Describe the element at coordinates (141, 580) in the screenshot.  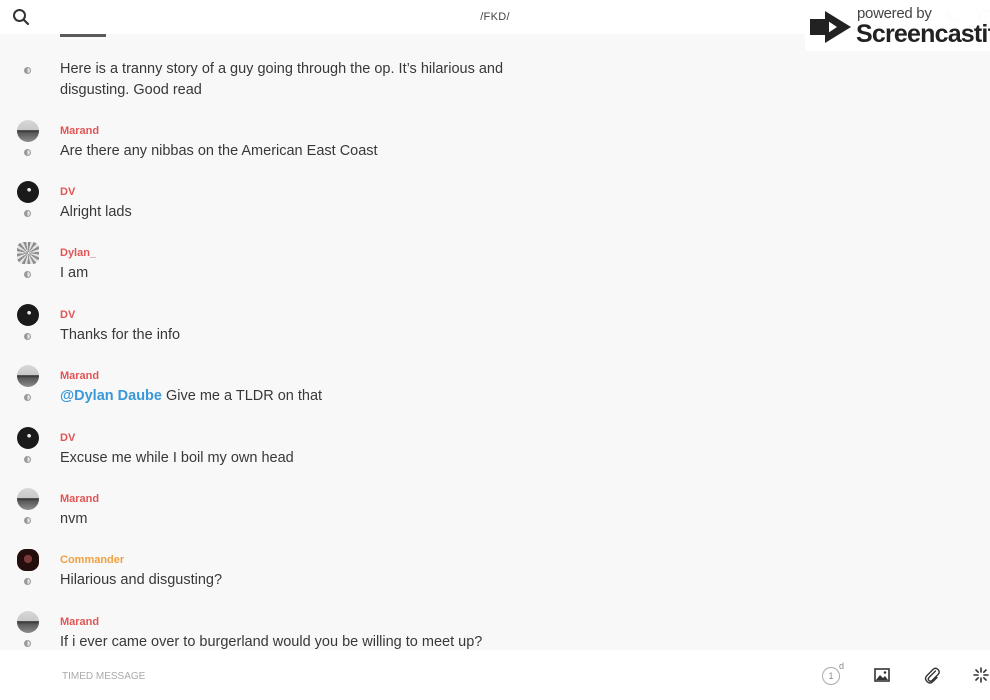
I see `message-text: Hilarious and disgusting?` at that location.